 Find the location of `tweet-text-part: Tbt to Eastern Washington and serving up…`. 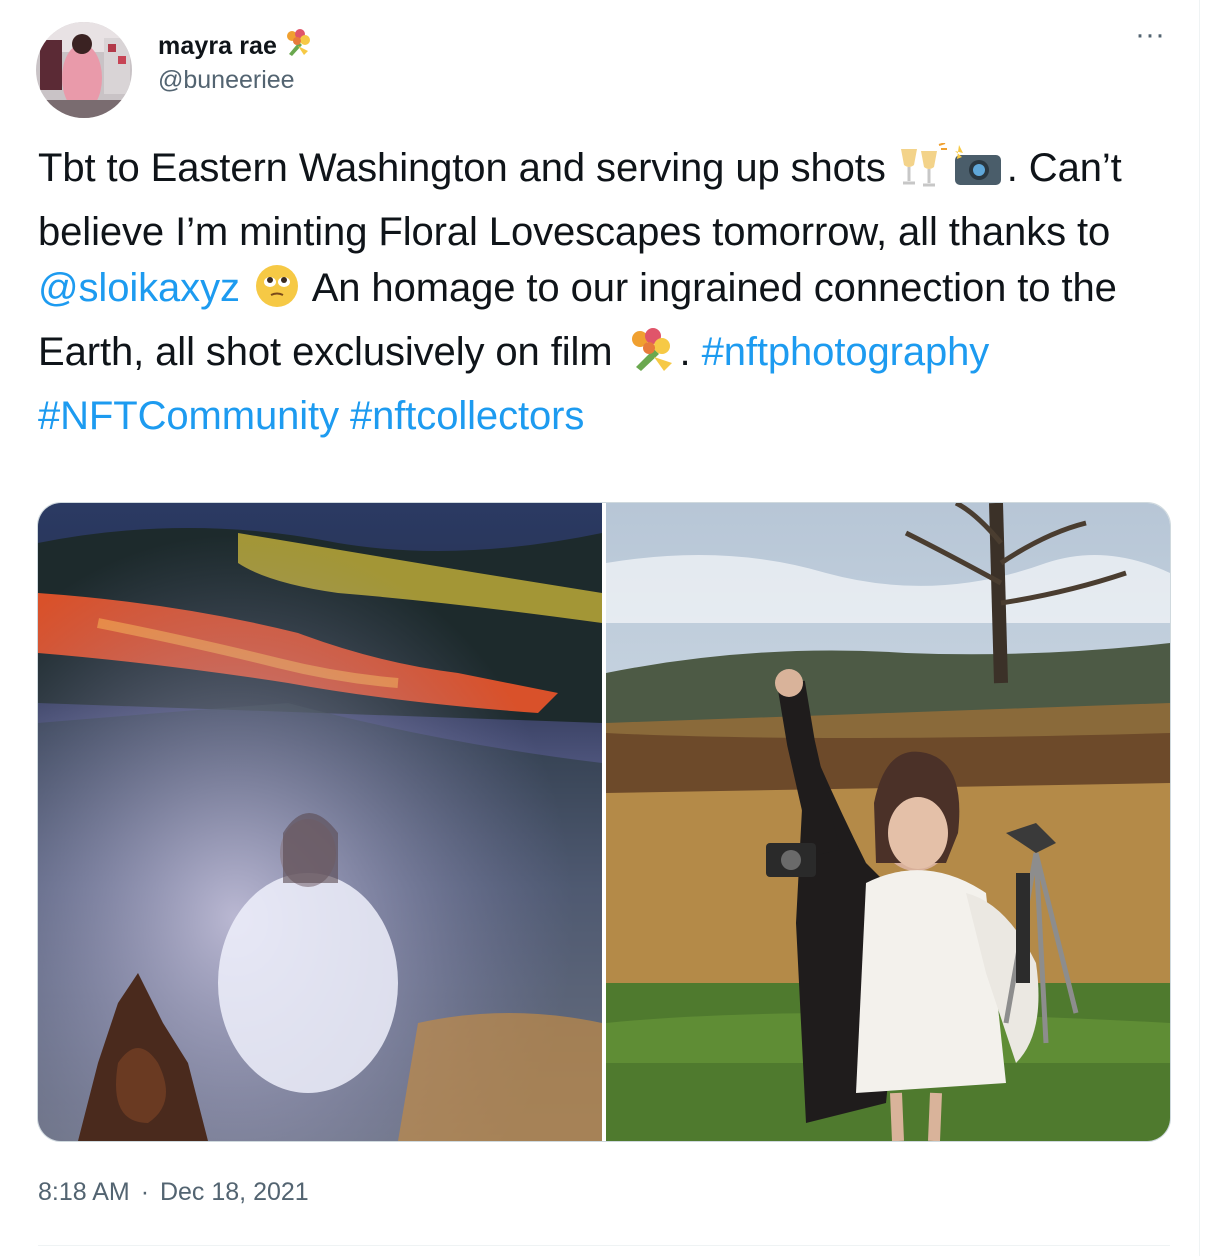

tweet-text-part: Tbt to Eastern Washington and serving up… is located at coordinates (467, 168).